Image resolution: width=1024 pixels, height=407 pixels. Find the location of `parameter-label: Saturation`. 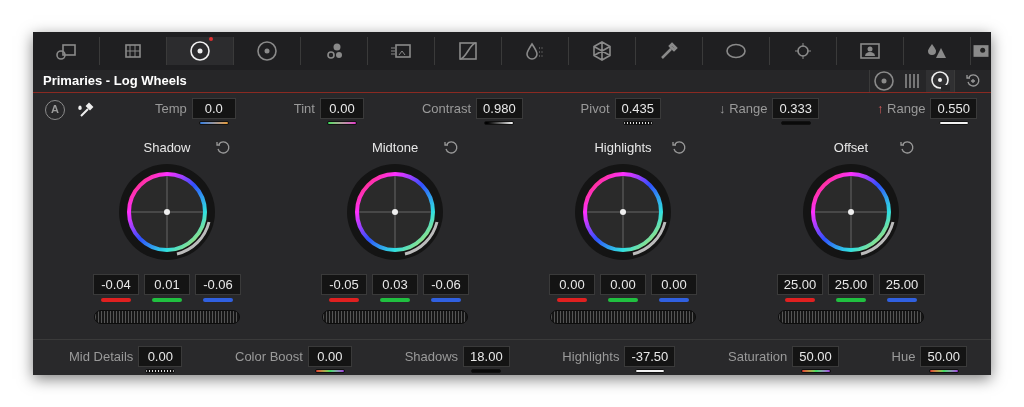

parameter-label: Saturation is located at coordinates (758, 356).